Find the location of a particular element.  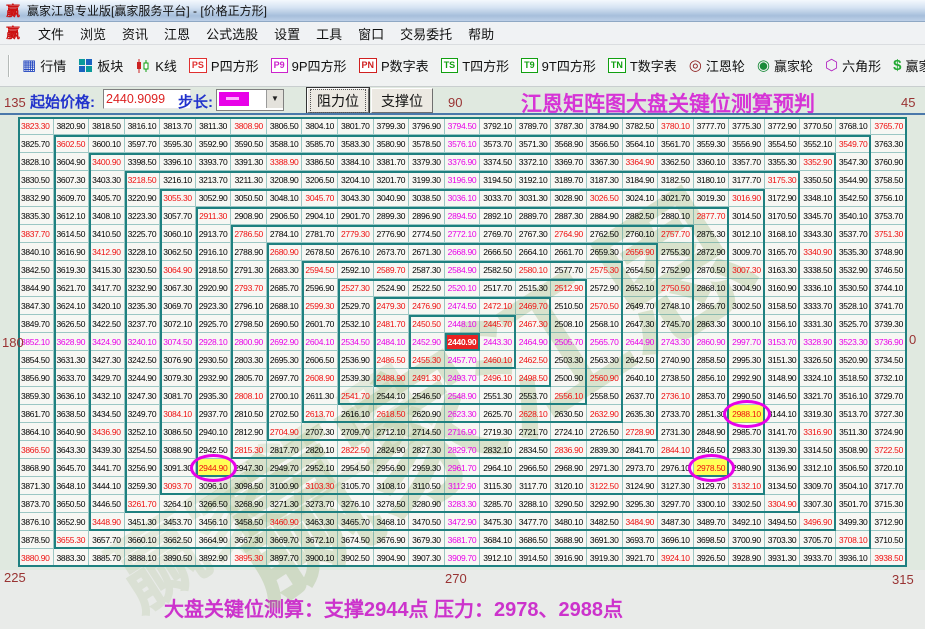

grid-cell: 3655.30 is located at coordinates (71, 540).